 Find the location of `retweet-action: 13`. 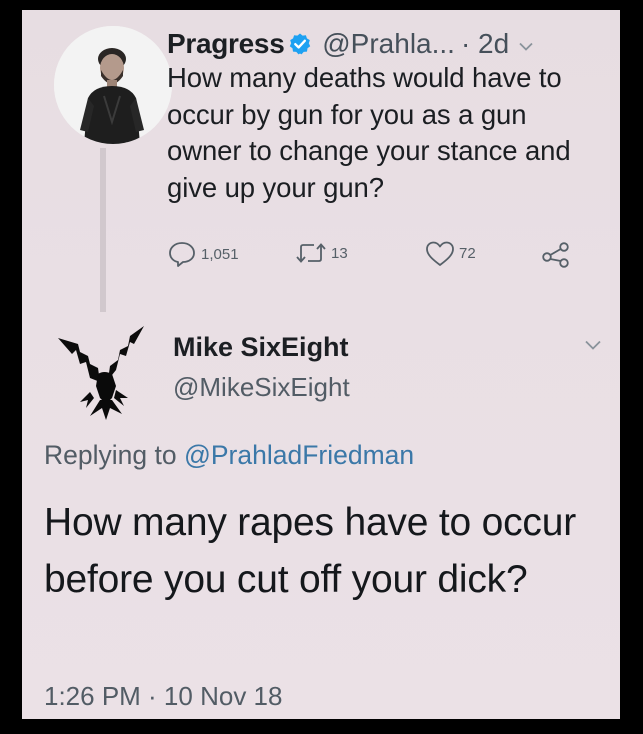

retweet-action: 13 is located at coordinates (321, 253).